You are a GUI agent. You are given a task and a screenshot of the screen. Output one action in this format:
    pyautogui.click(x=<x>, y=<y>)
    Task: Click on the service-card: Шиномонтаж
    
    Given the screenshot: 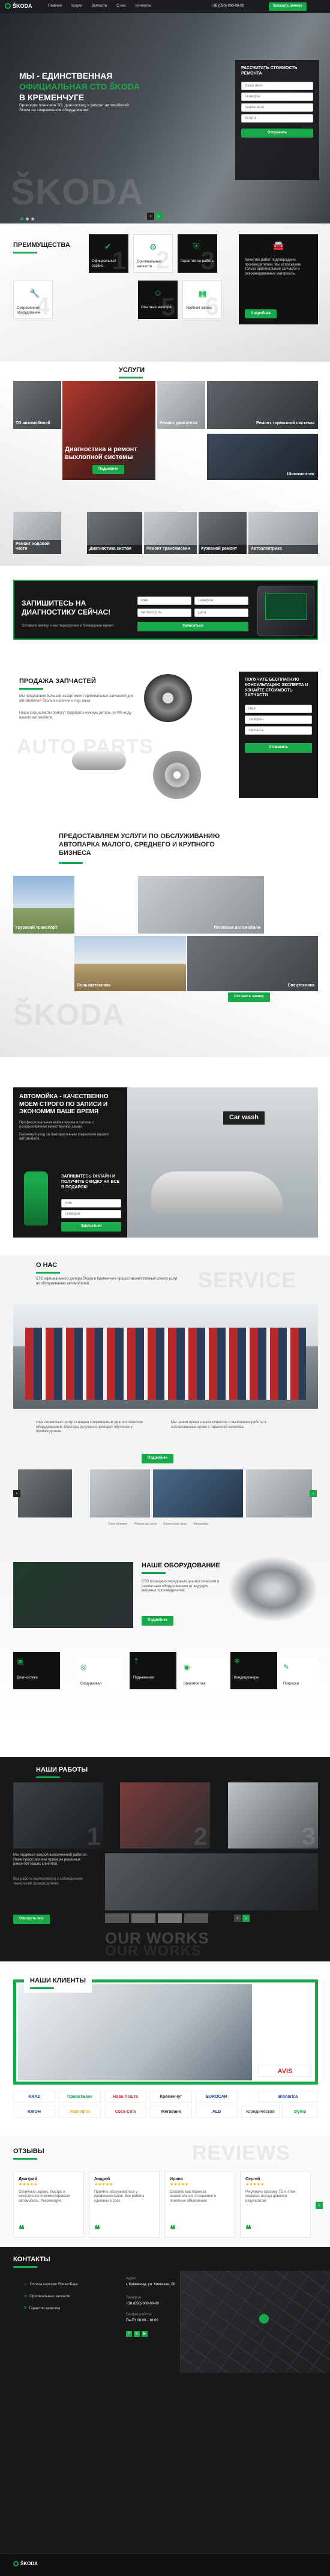 What is the action you would take?
    pyautogui.click(x=262, y=457)
    